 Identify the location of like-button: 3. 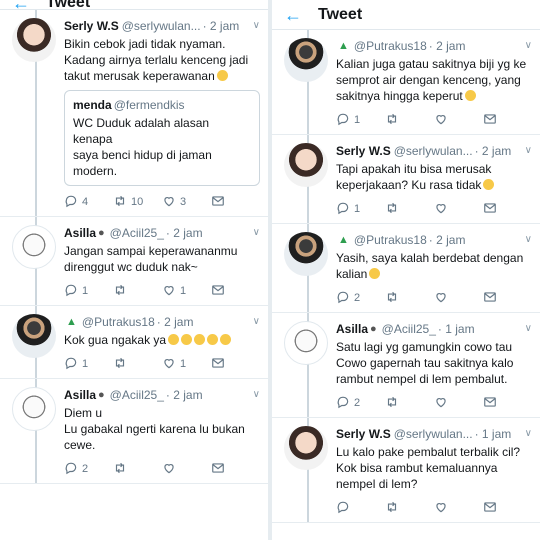
(186, 202).